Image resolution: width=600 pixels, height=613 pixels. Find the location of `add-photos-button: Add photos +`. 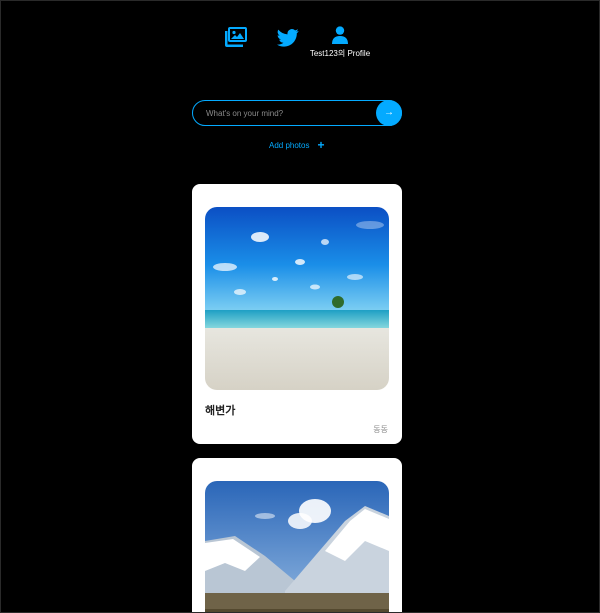

add-photos-button: Add photos + is located at coordinates (297, 145).